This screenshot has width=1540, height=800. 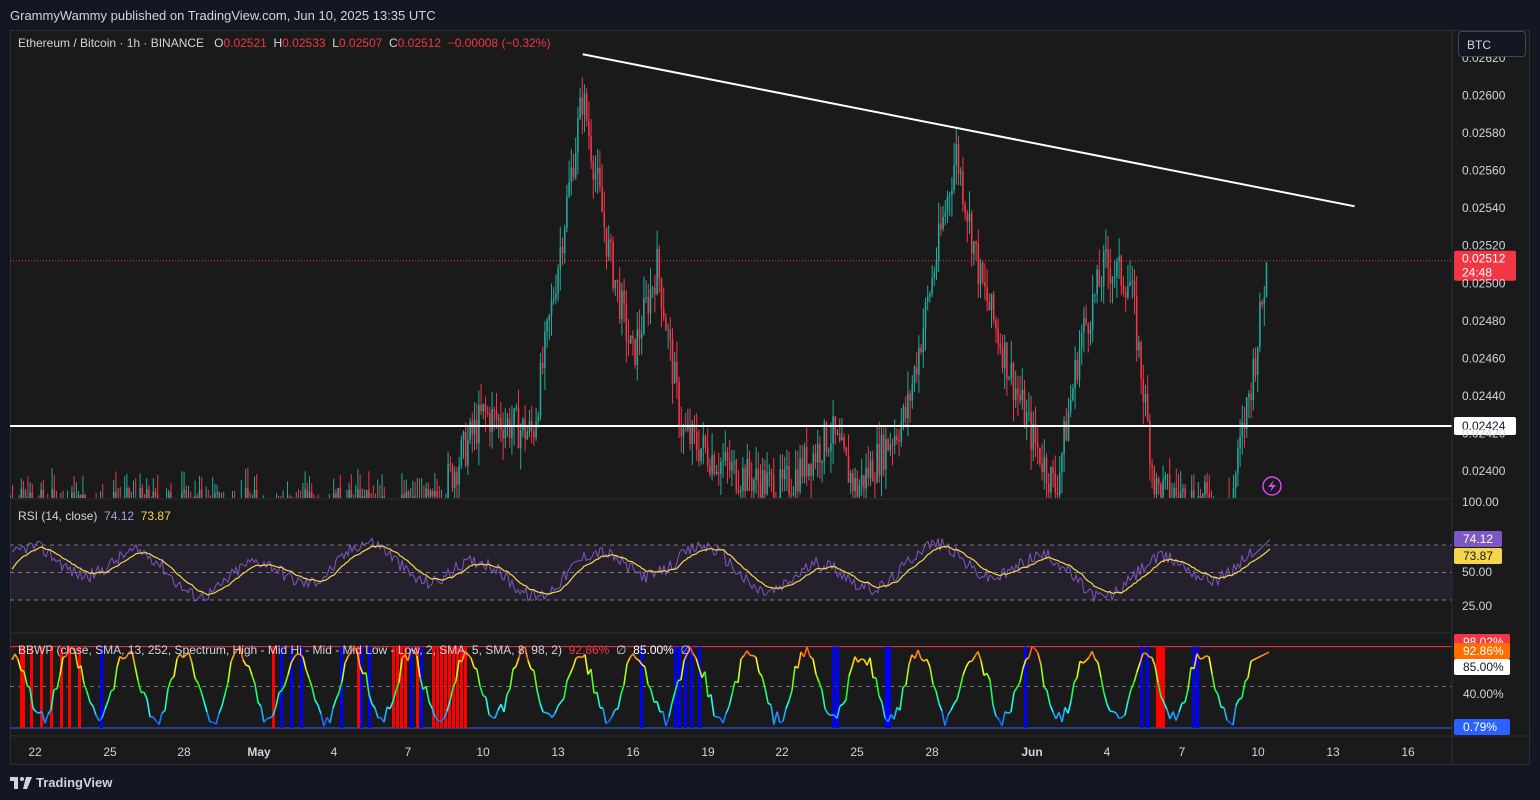 I want to click on current-price-text: 0.02512, so click(x=1484, y=259).